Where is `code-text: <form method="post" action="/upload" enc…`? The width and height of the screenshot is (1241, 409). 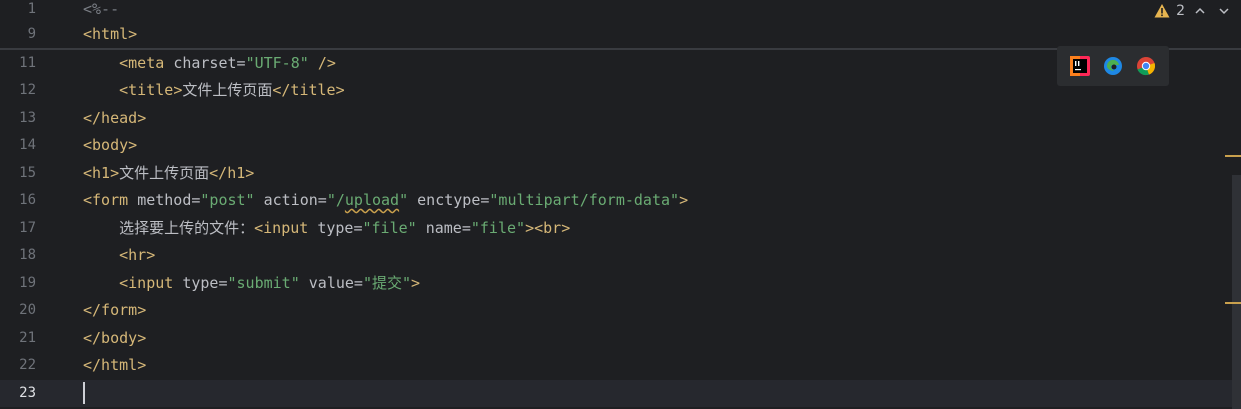 code-text: <form method="post" action="/upload" enc… is located at coordinates (386, 200).